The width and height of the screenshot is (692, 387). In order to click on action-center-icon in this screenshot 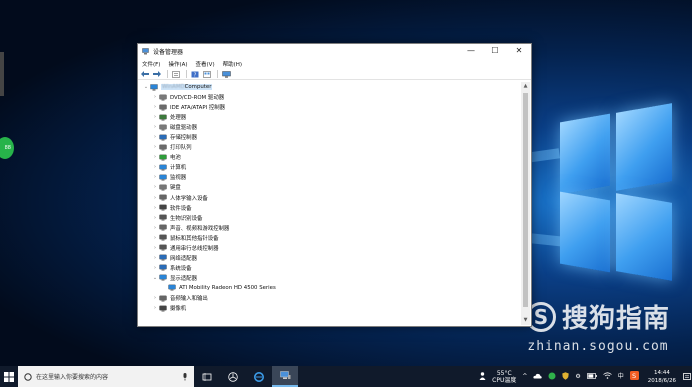, I will do `click(687, 376)`.